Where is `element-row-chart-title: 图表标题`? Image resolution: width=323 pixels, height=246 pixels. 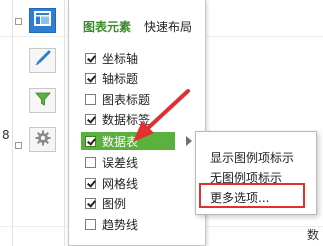
element-row-chart-title: 图表标题 is located at coordinates (117, 99).